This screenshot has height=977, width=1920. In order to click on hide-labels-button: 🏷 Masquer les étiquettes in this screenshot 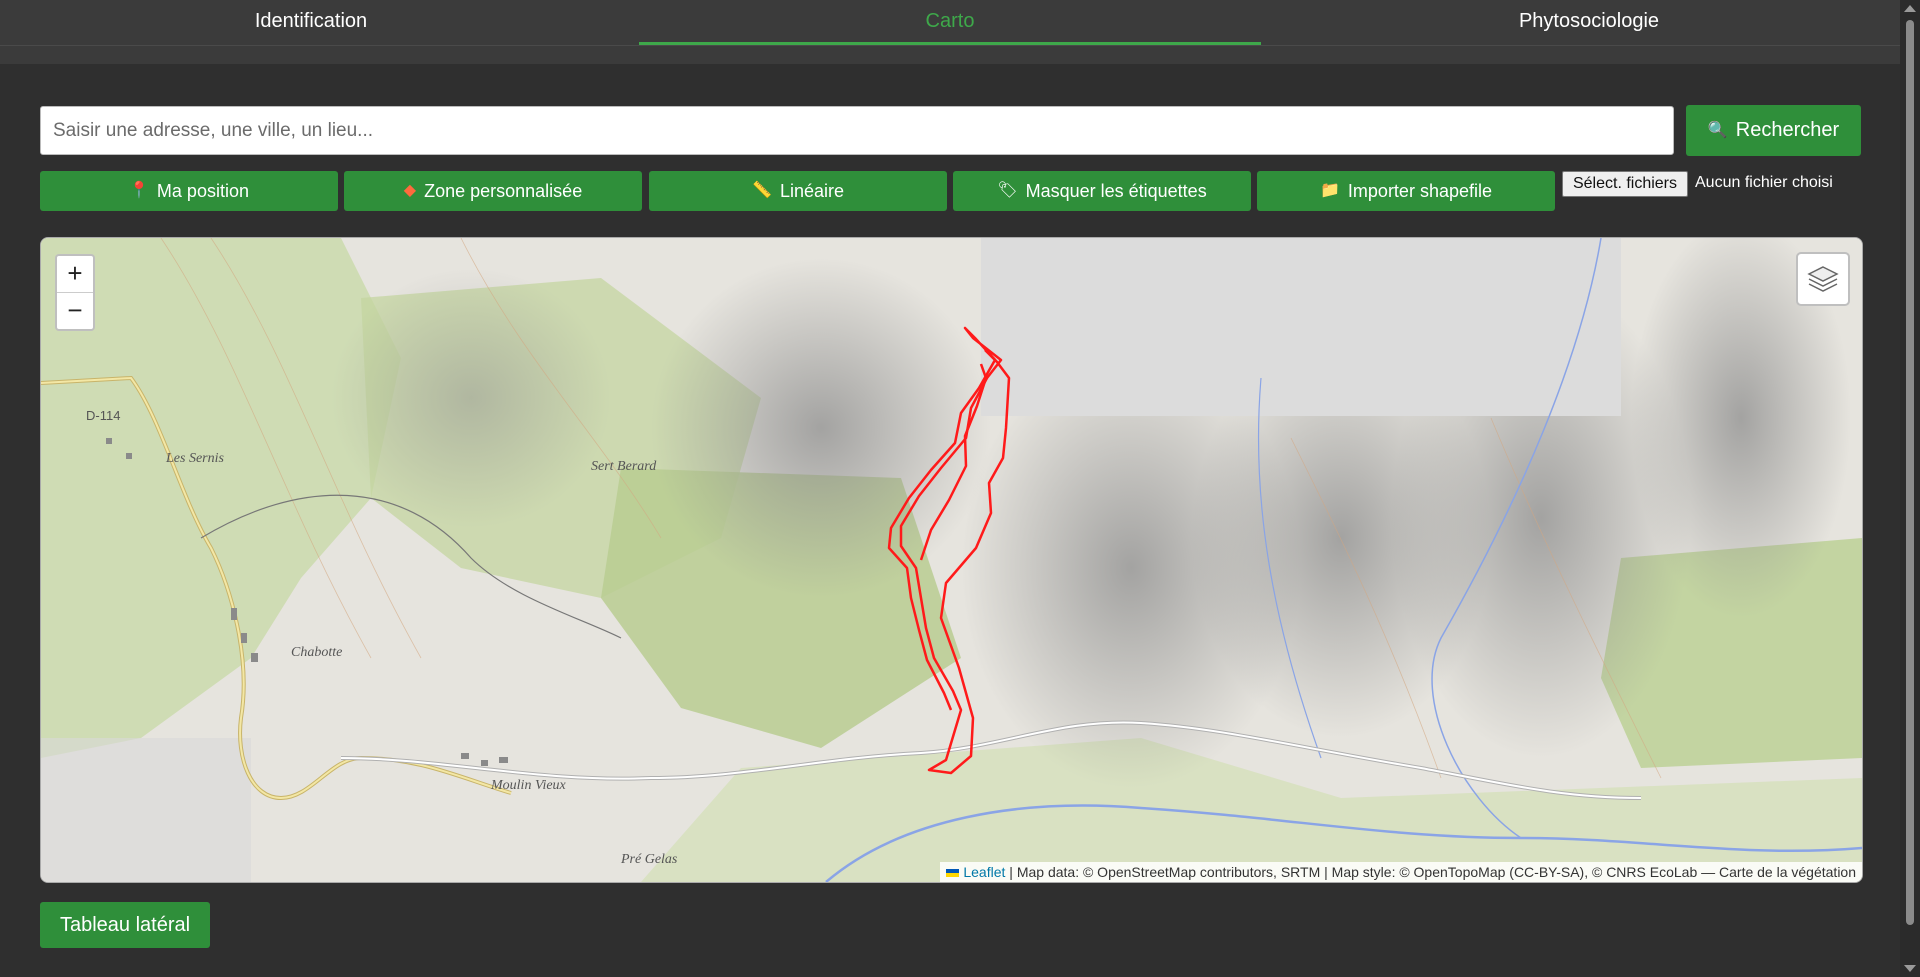, I will do `click(1102, 191)`.